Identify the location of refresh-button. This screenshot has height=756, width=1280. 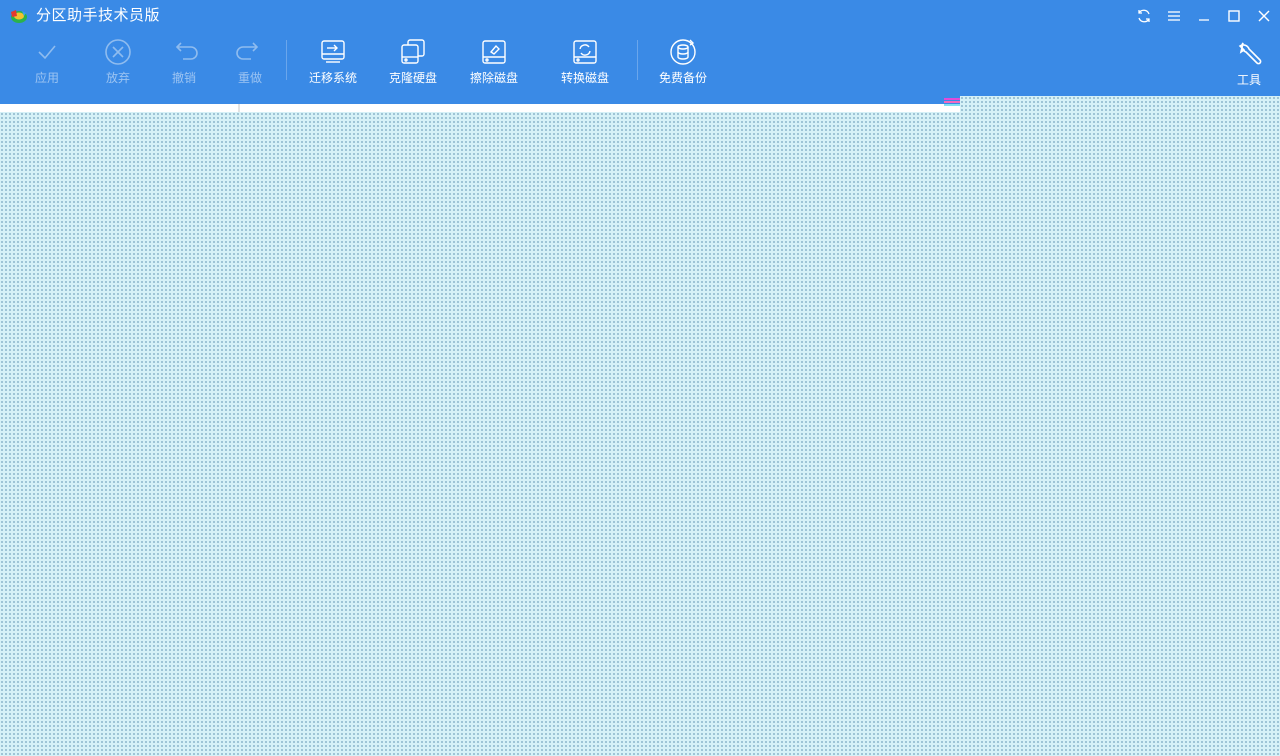
(1144, 16).